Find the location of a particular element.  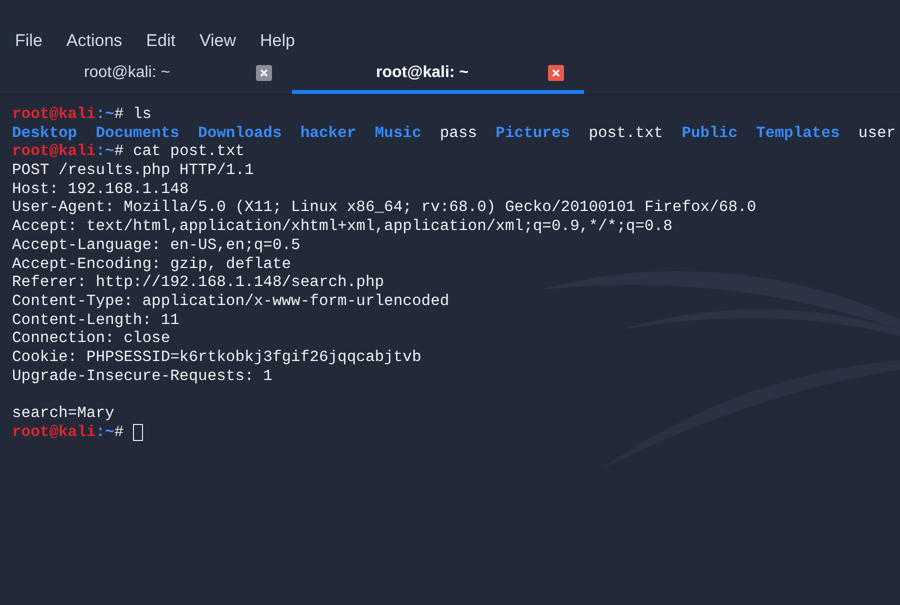

file-name: post.txt is located at coordinates (626, 133).